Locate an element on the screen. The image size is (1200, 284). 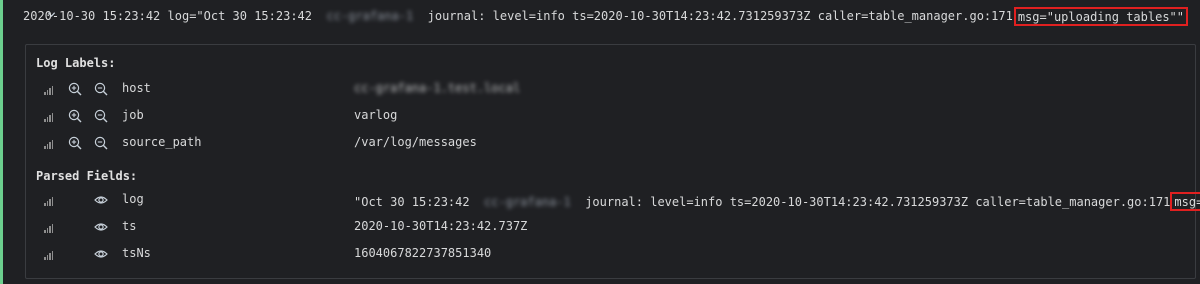
log-level-indicator is located at coordinates (1, 142).